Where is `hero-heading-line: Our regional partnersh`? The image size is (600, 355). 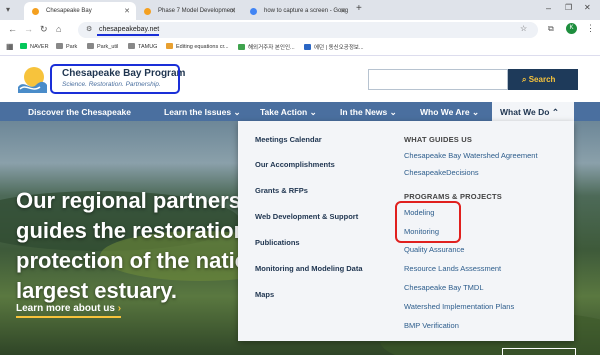 hero-heading-line: Our regional partnersh is located at coordinates (135, 200).